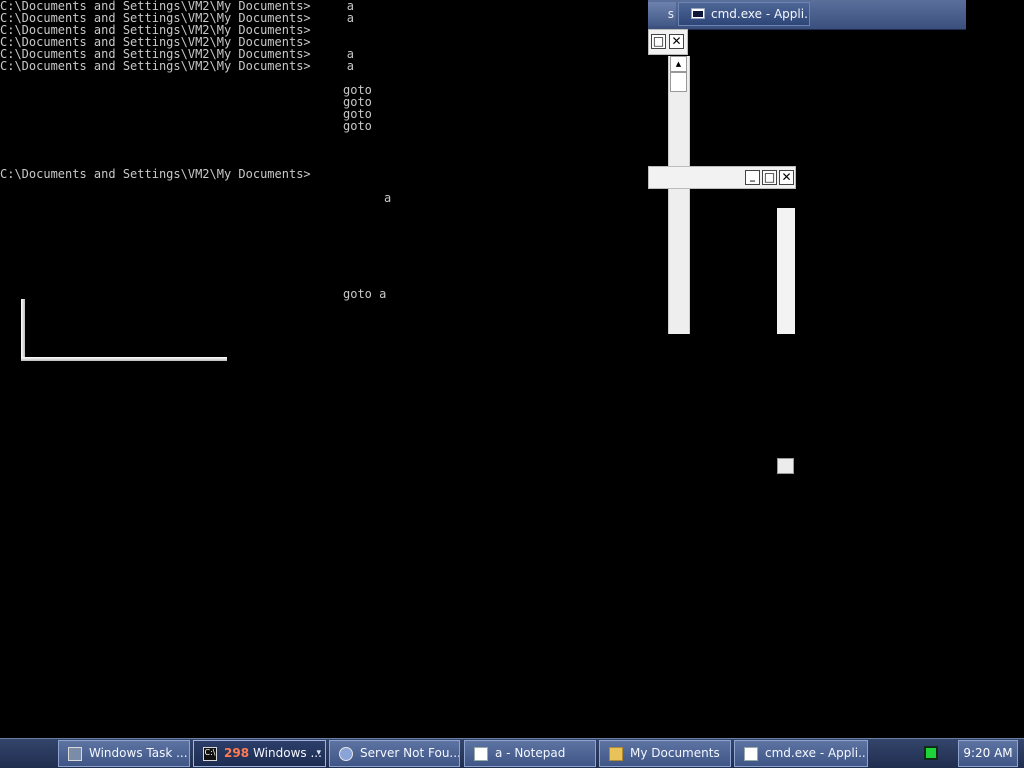 The height and width of the screenshot is (768, 1024). What do you see at coordinates (481, 754) in the screenshot?
I see `notepad-icon` at bounding box center [481, 754].